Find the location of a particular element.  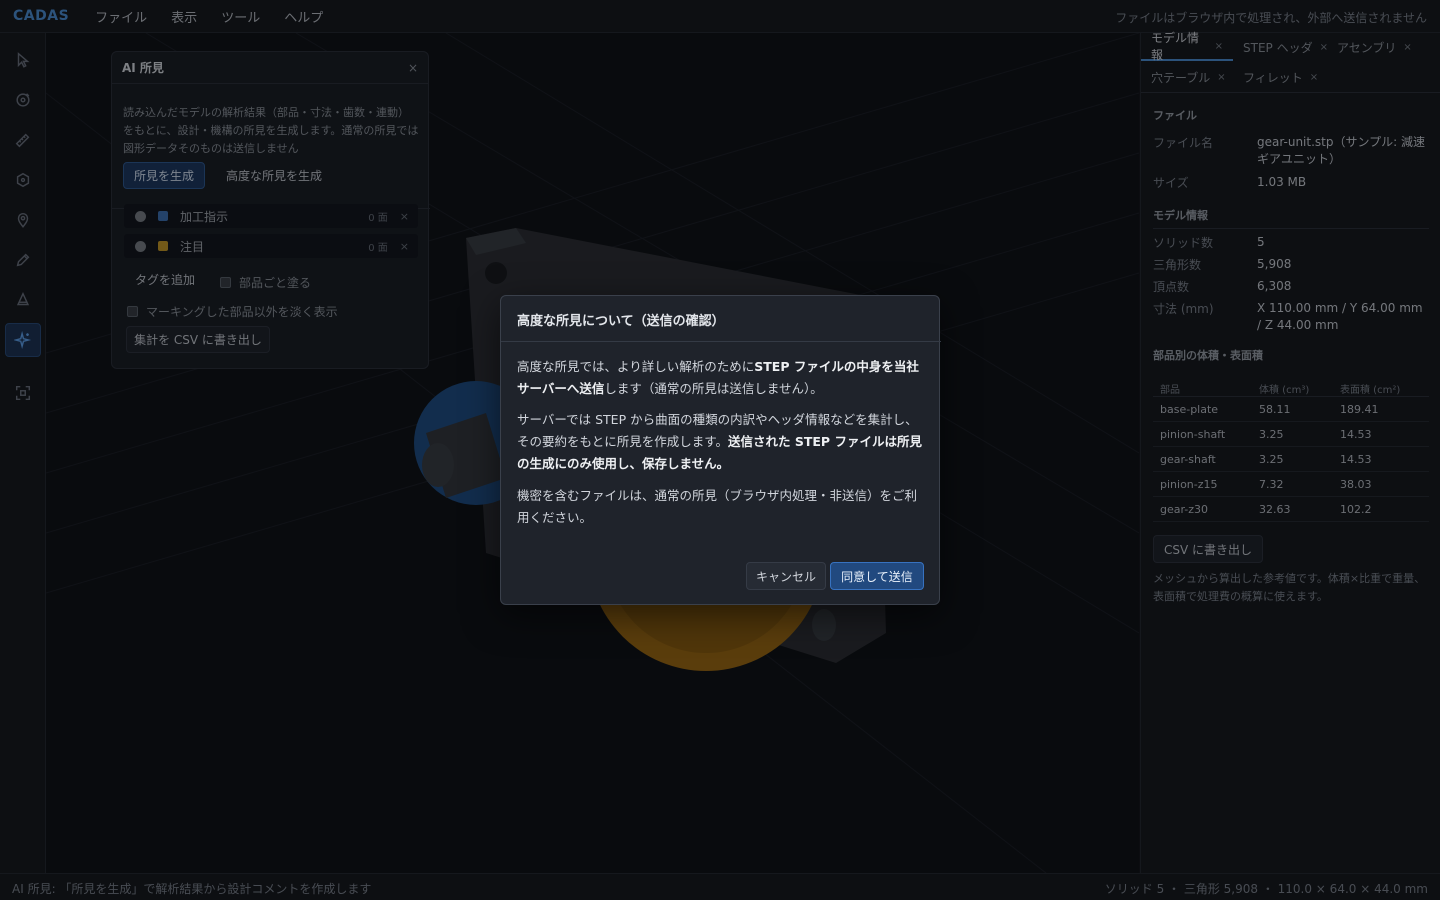

agree-and-send-button: 同意して送信 is located at coordinates (877, 576).